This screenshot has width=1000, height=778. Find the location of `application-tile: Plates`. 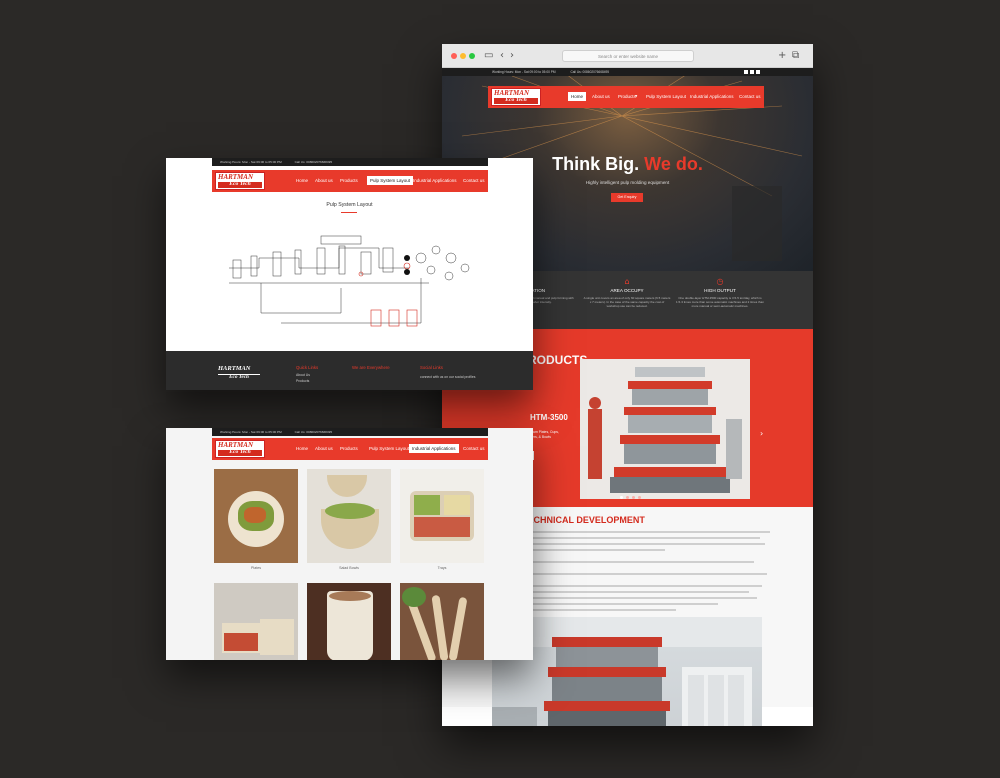

application-tile: Plates is located at coordinates (256, 519).